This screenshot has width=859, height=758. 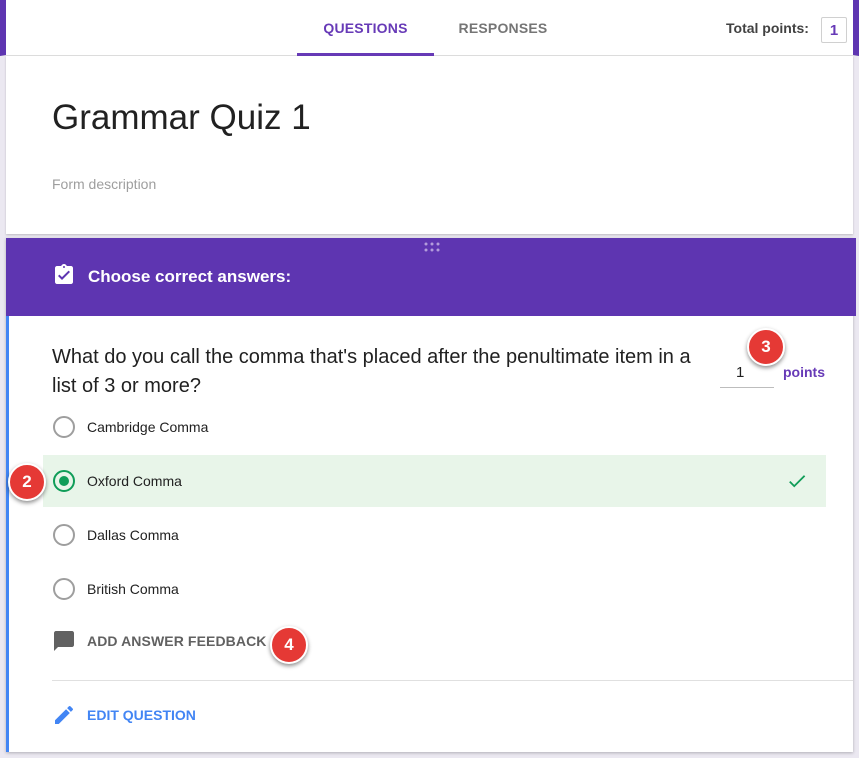 I want to click on drag-handle-icon, so click(x=433, y=247).